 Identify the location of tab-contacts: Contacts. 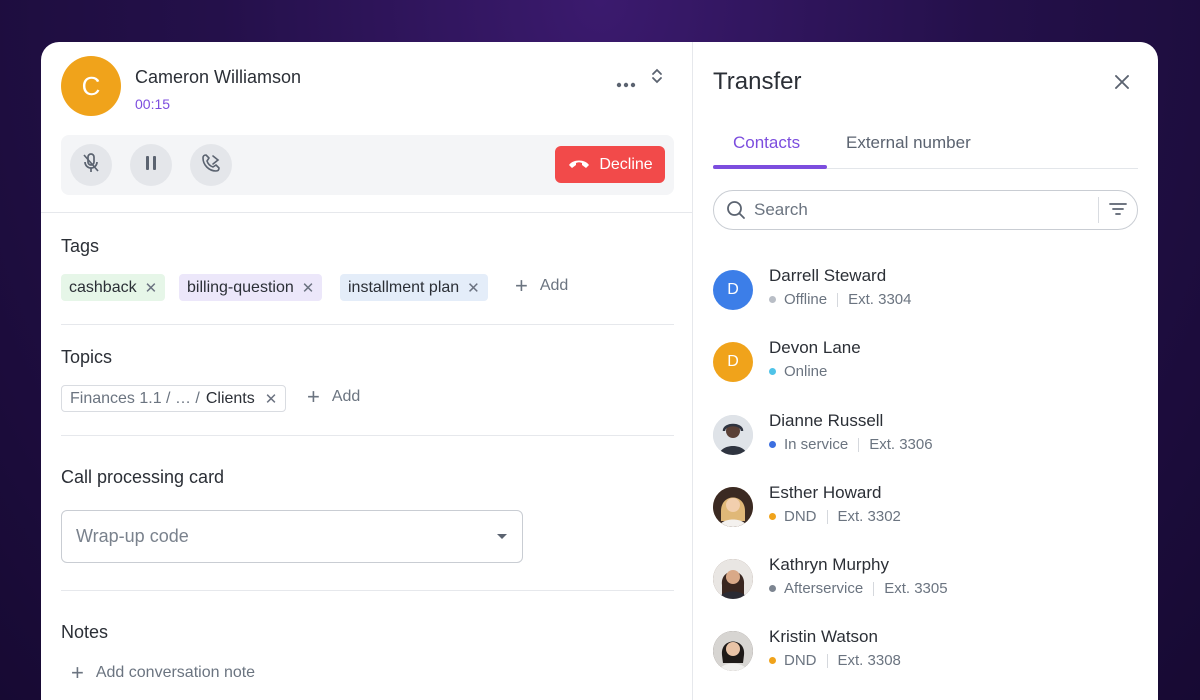
(766, 143).